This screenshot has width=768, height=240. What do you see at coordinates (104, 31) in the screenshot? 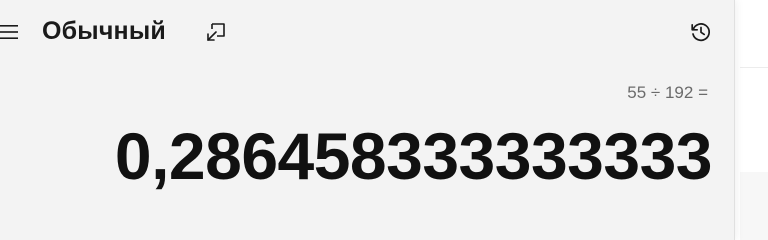
I see `calculator-mode-title: Обычный` at bounding box center [104, 31].